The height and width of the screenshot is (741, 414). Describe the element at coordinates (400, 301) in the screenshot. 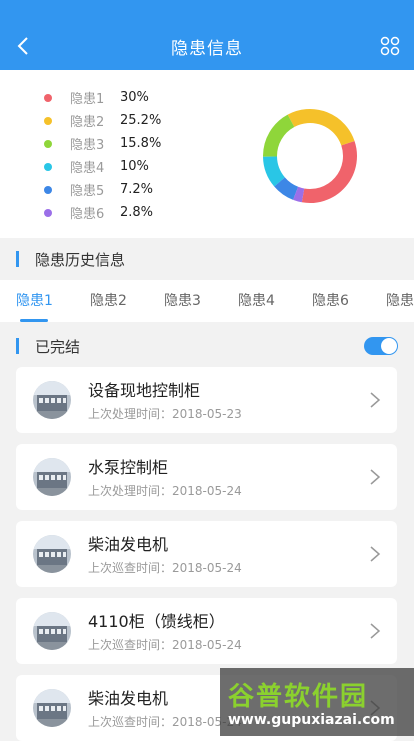

I see `tab-hazard-more: 隐患` at that location.